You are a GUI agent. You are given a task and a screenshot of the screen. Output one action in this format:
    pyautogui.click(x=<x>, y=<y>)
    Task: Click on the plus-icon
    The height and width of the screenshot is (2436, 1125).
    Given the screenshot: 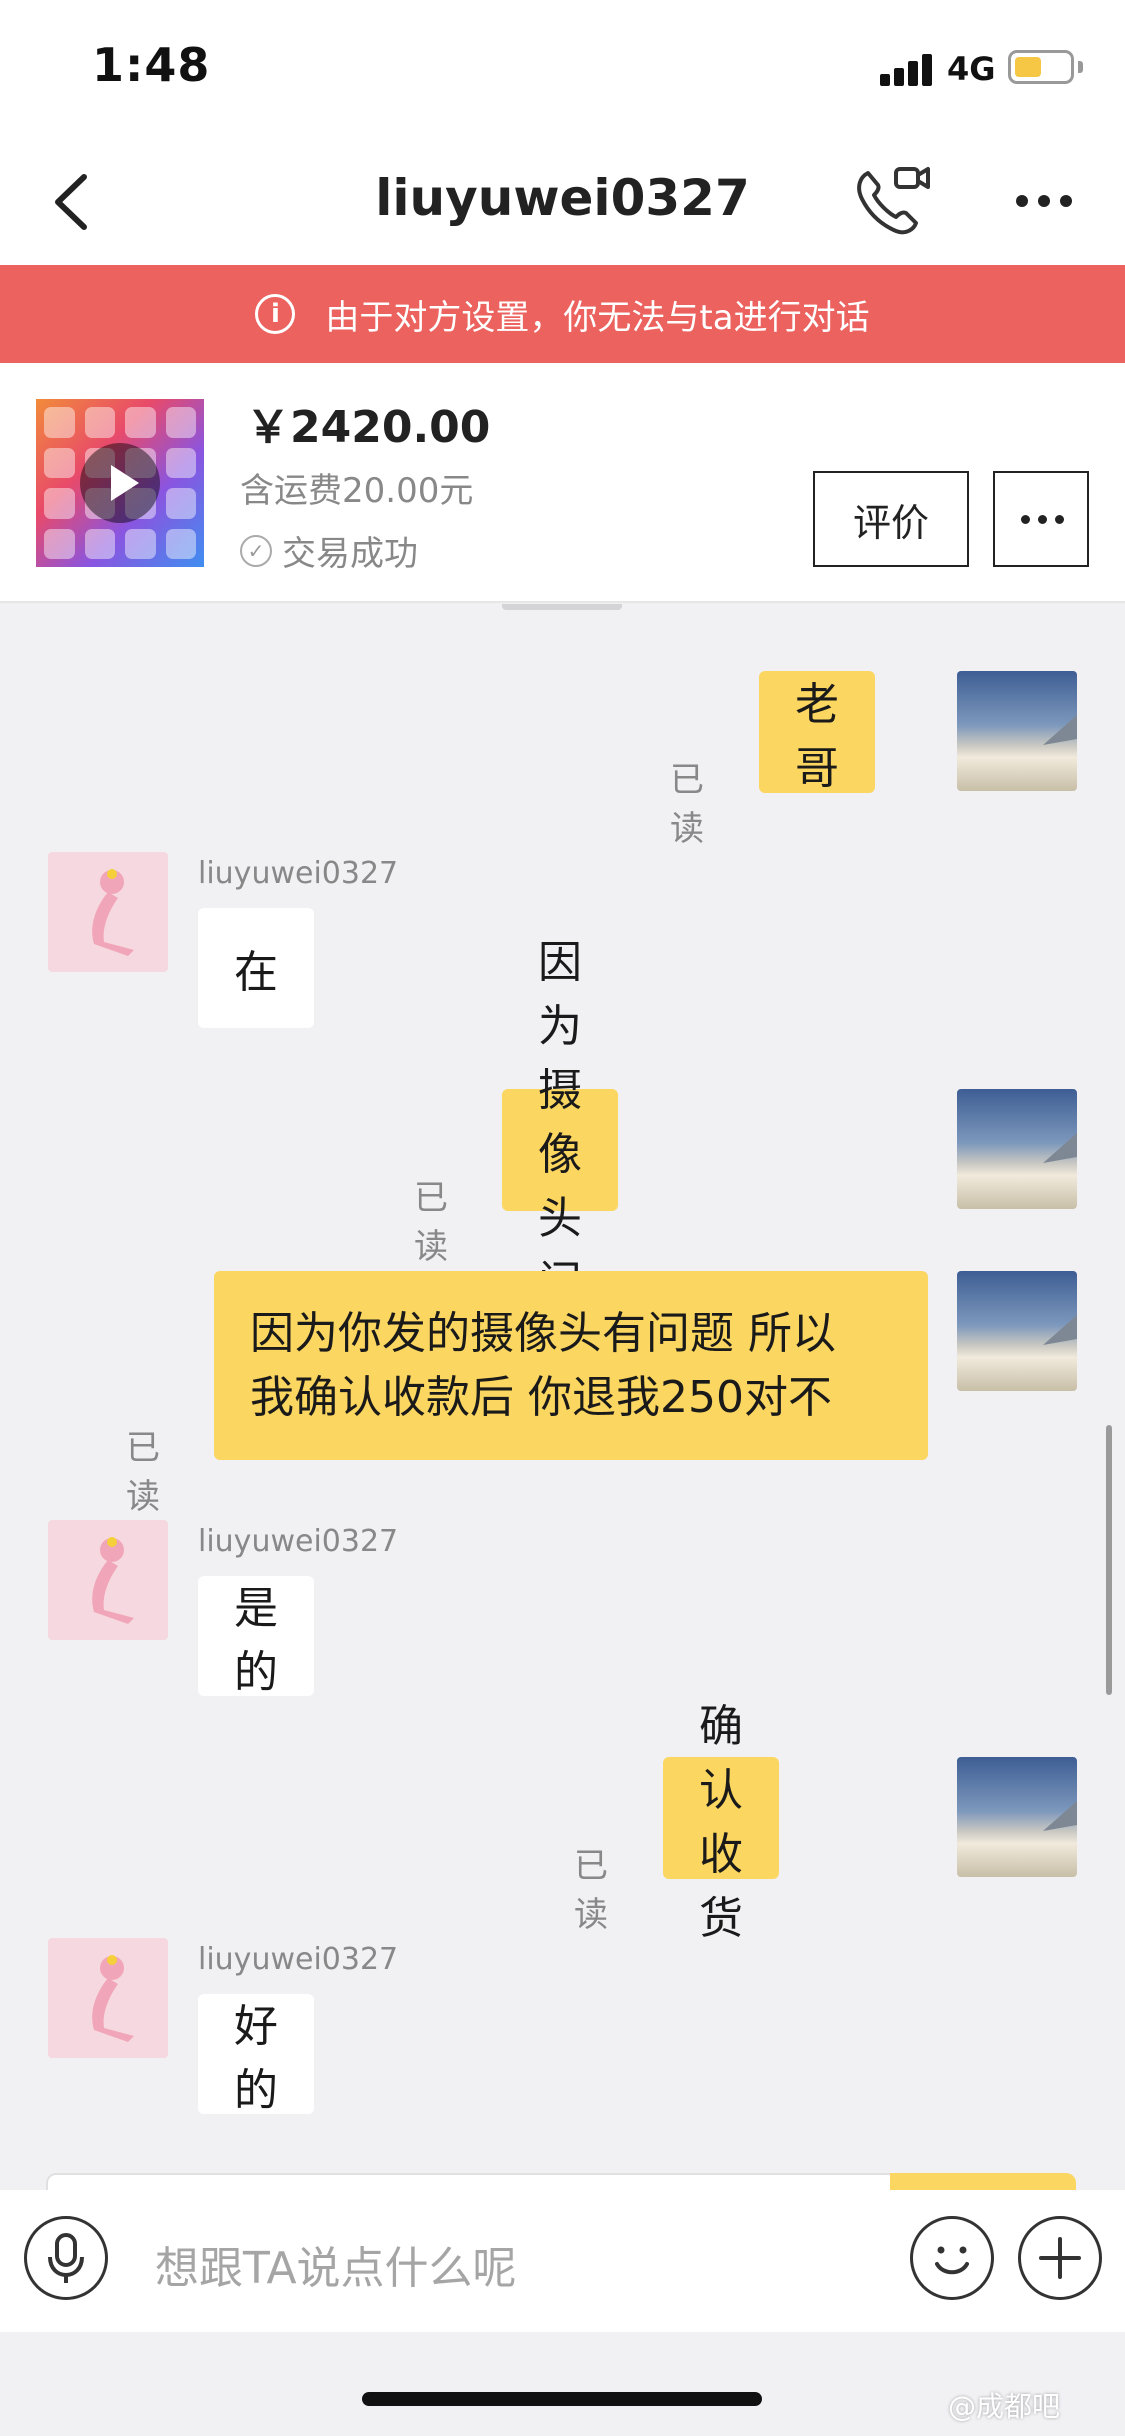 What is the action you would take?
    pyautogui.click(x=1060, y=2258)
    